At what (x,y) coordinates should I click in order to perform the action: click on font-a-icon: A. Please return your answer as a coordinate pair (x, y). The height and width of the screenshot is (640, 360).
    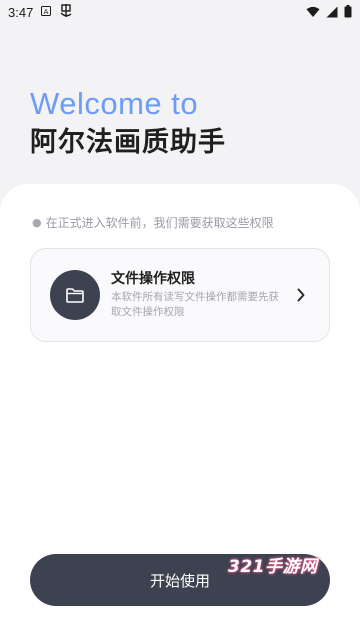
    Looking at the image, I should click on (46, 12).